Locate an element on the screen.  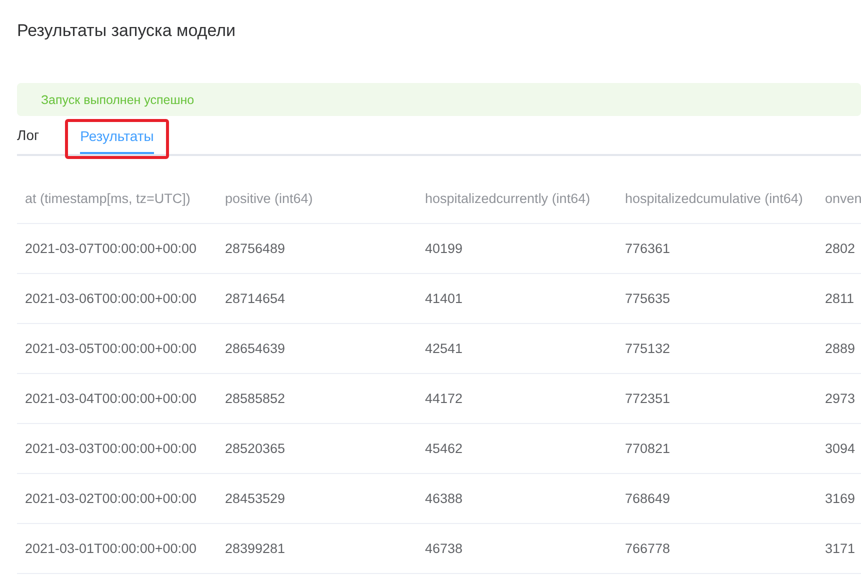
table-cell: 46388 is located at coordinates (517, 499).